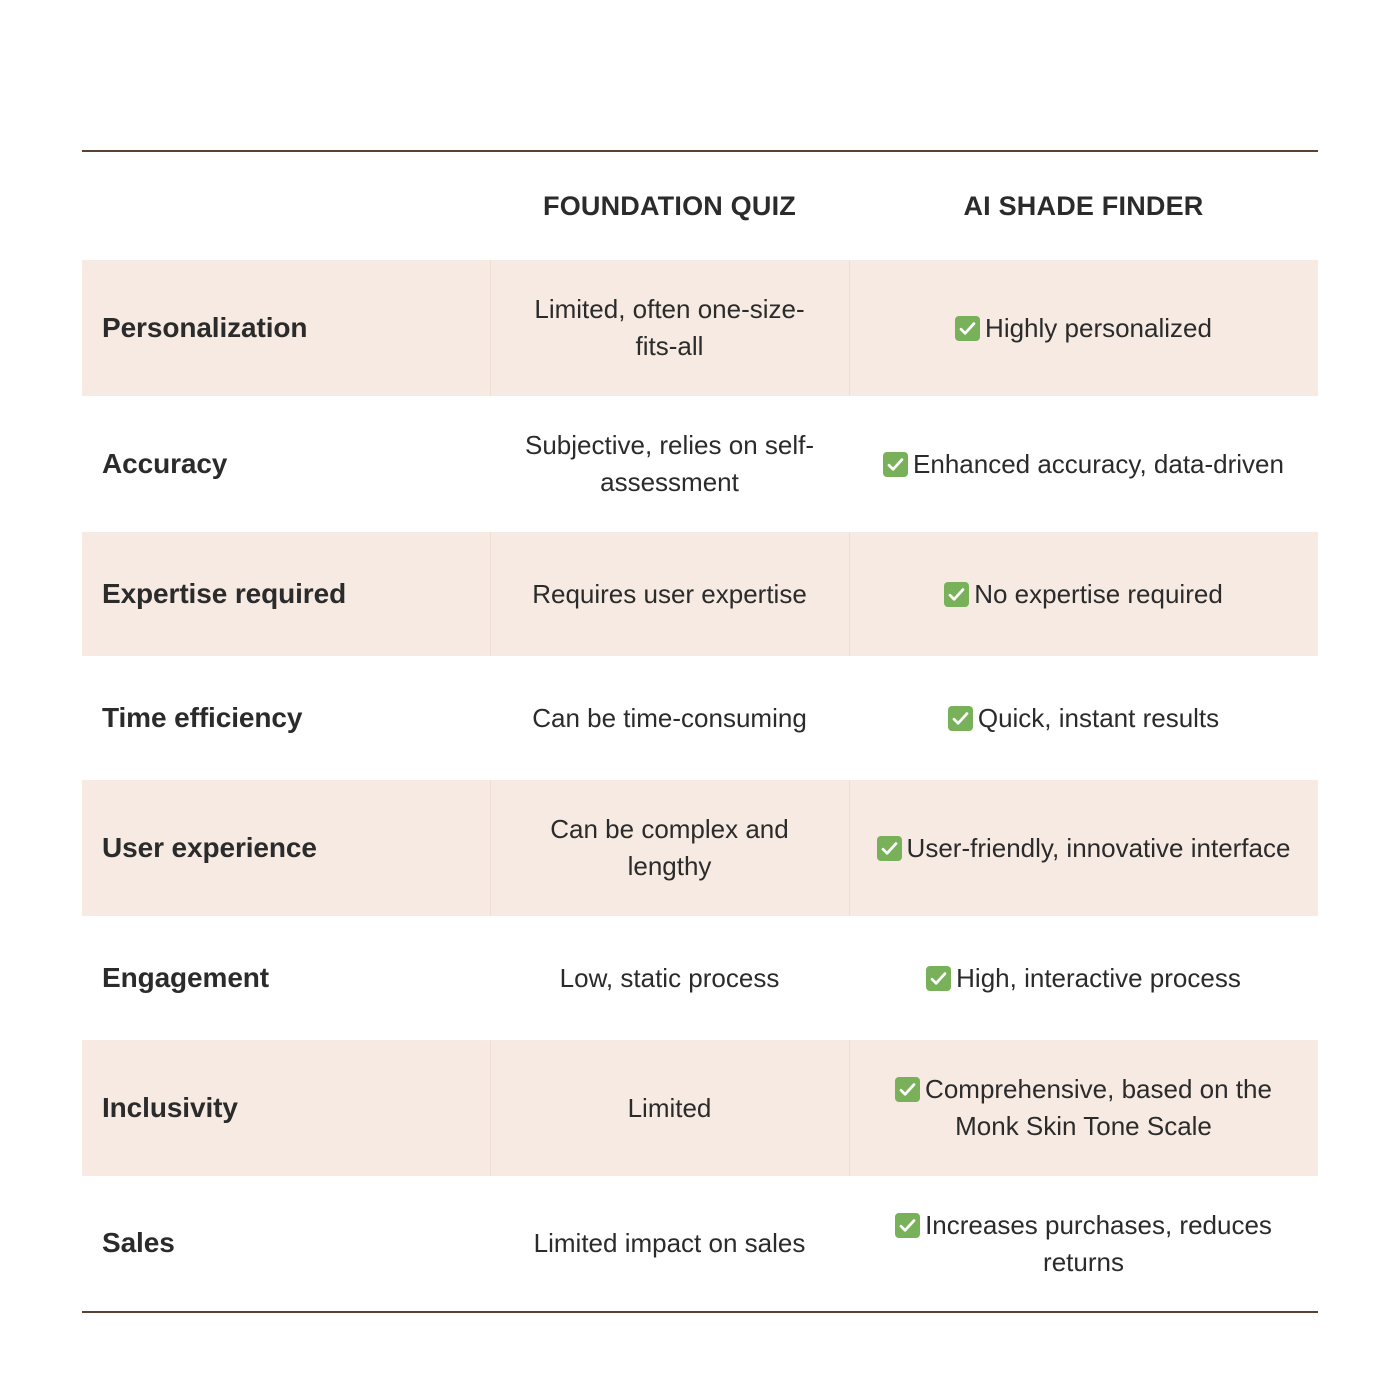 This screenshot has width=1400, height=1400. What do you see at coordinates (669, 1244) in the screenshot?
I see `foundation-quiz-value: Limited impact on sales` at bounding box center [669, 1244].